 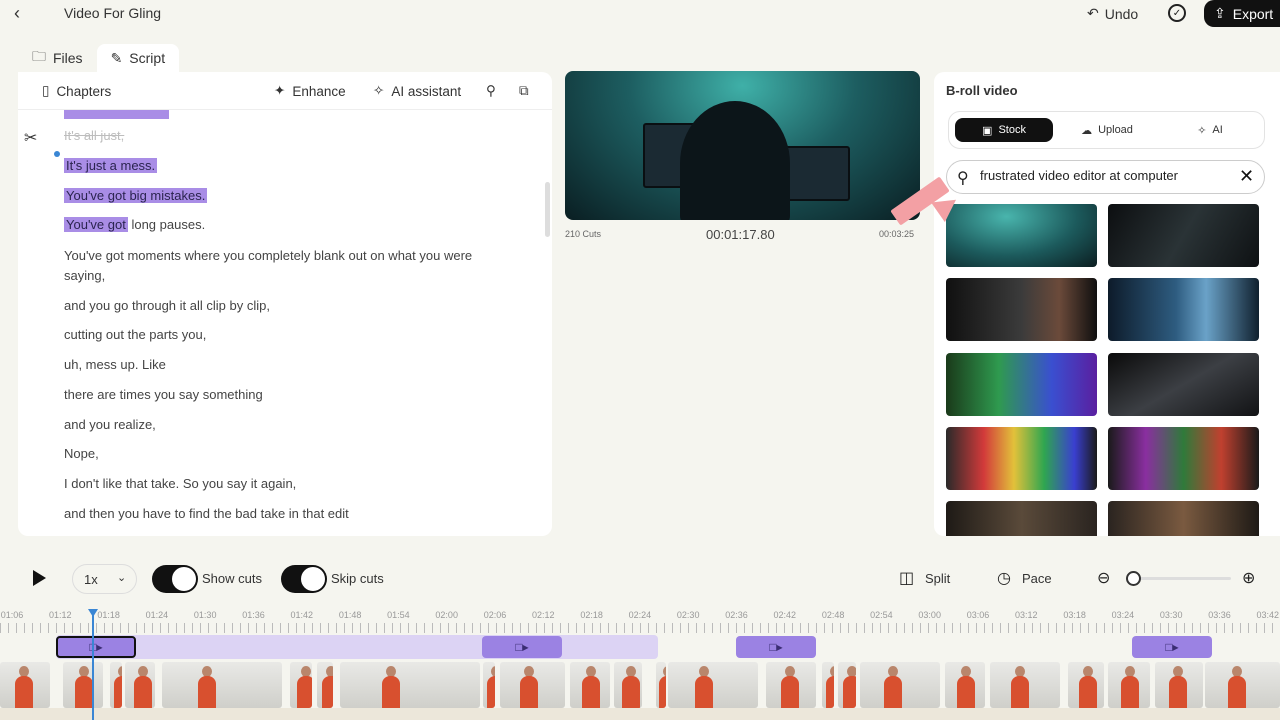 What do you see at coordinates (138, 58) in the screenshot?
I see `tab-script: ✎ Script` at bounding box center [138, 58].